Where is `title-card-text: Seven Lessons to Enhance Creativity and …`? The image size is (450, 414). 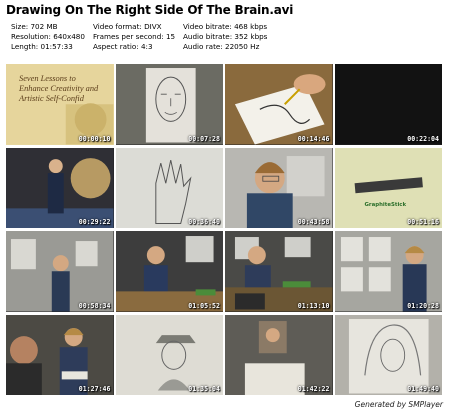
title-card-text: Seven Lessons to Enhance Creativity and … is located at coordinates (59, 88).